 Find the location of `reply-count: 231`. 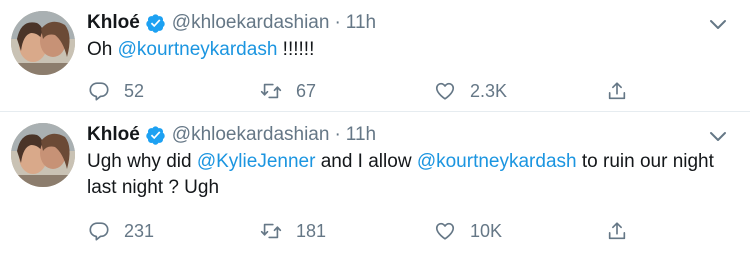

reply-count: 231 is located at coordinates (139, 230).